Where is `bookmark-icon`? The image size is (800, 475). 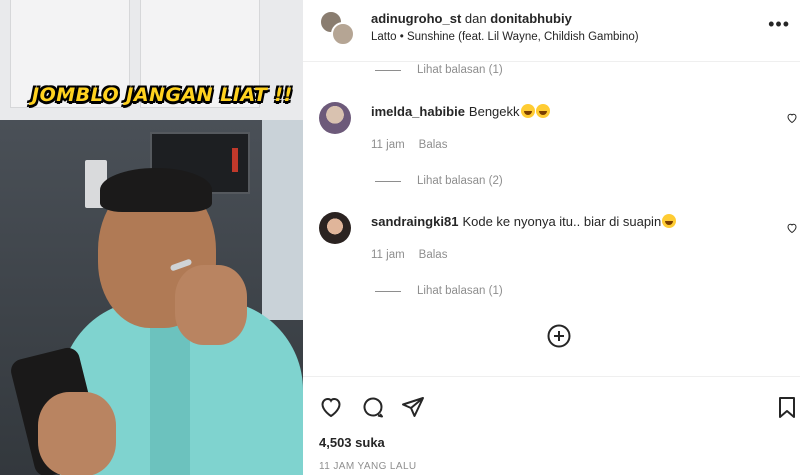 bookmark-icon is located at coordinates (787, 407).